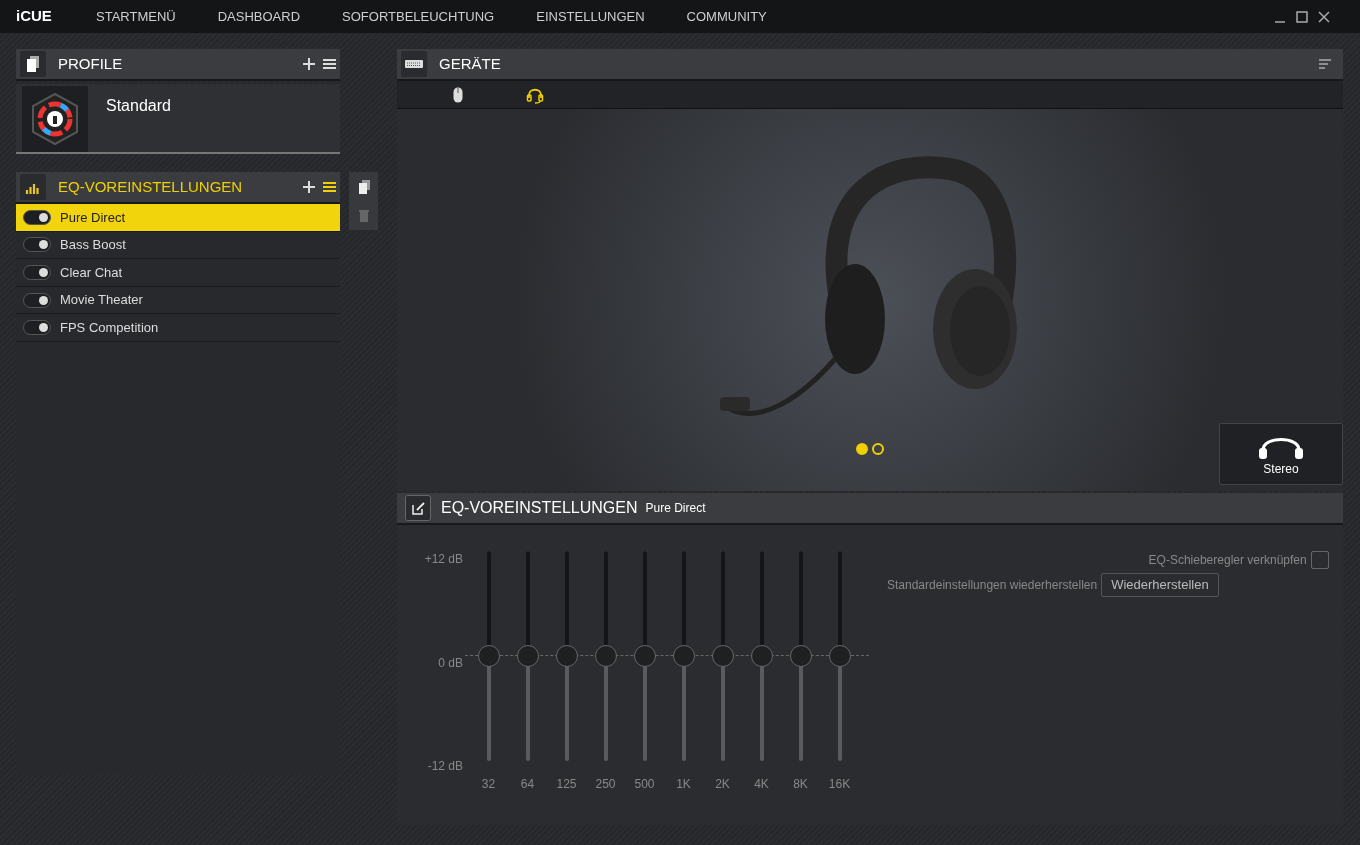  Describe the element at coordinates (178, 273) in the screenshot. I see `preset-item: Clear Chat` at that location.